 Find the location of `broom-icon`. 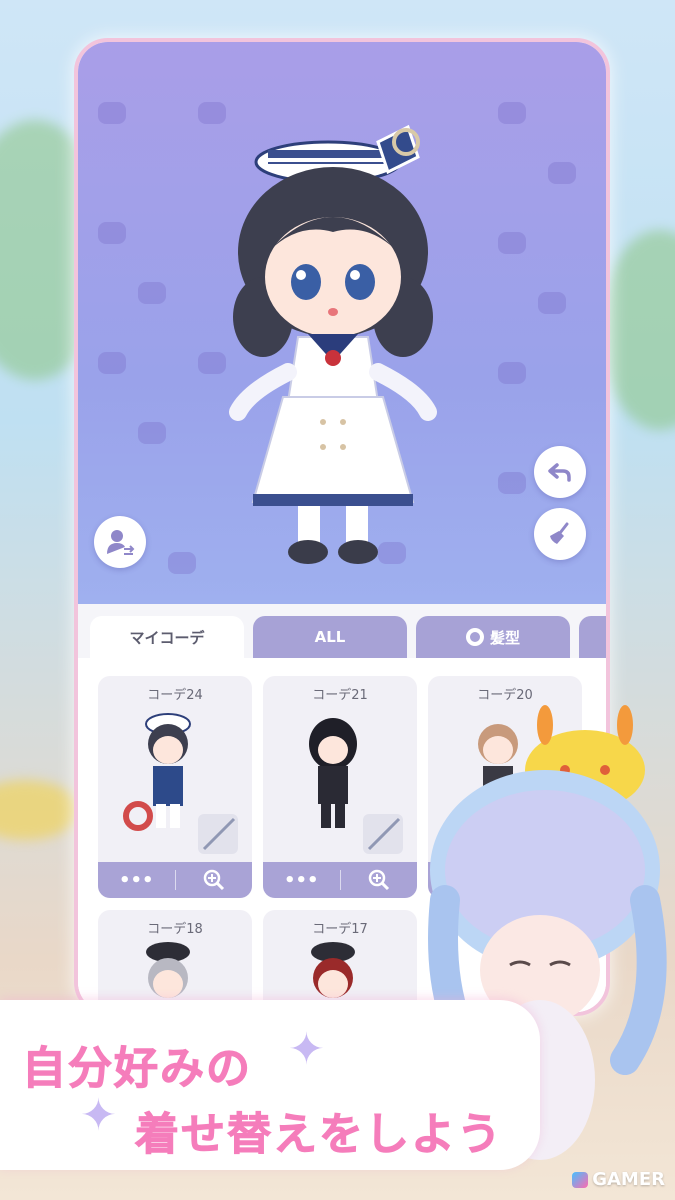

broom-icon is located at coordinates (559, 533).